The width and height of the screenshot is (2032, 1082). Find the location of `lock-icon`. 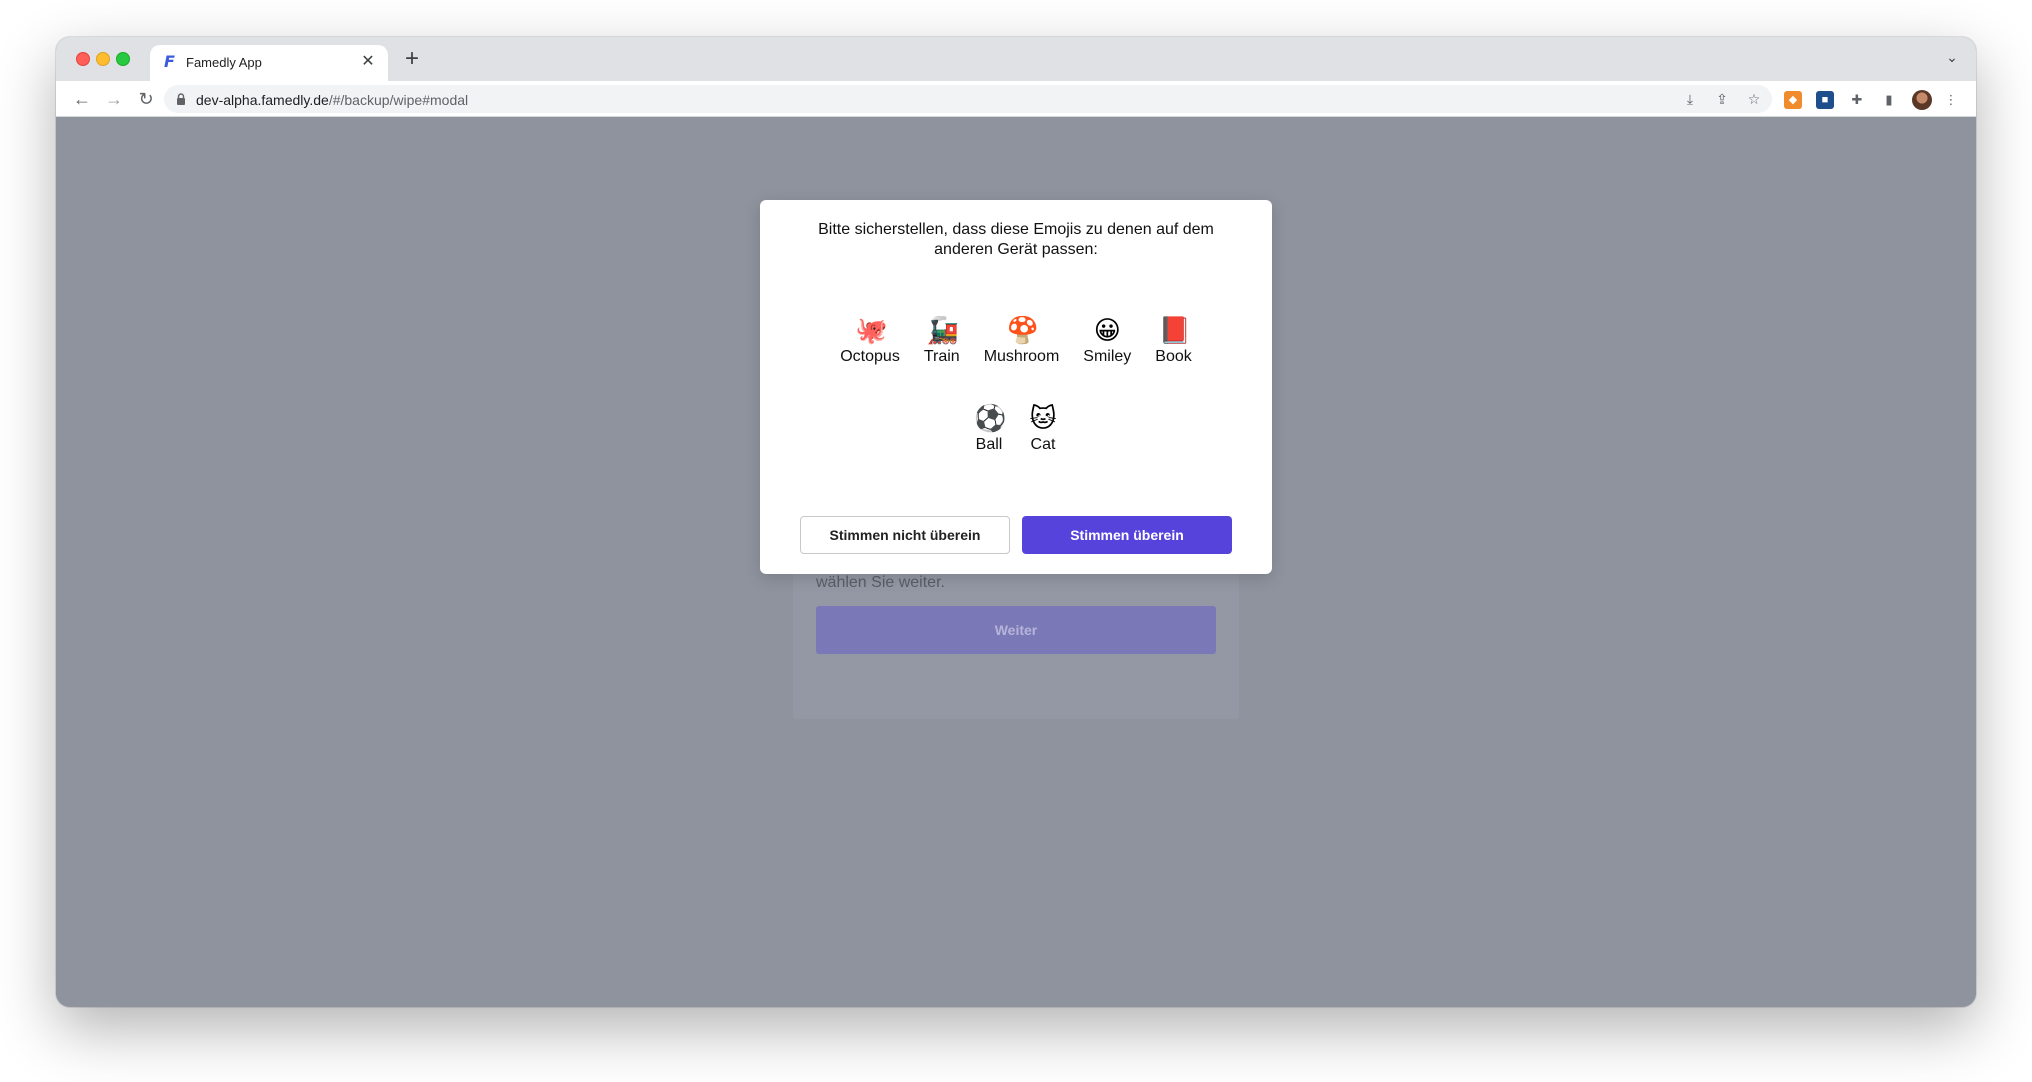

lock-icon is located at coordinates (181, 99).